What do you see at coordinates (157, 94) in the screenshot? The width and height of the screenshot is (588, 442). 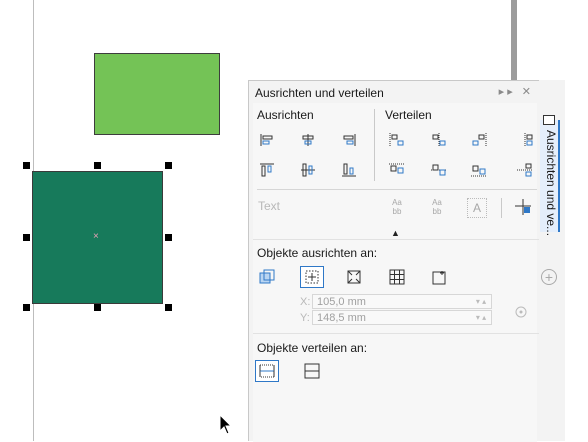 I see `light-green-rectangle` at bounding box center [157, 94].